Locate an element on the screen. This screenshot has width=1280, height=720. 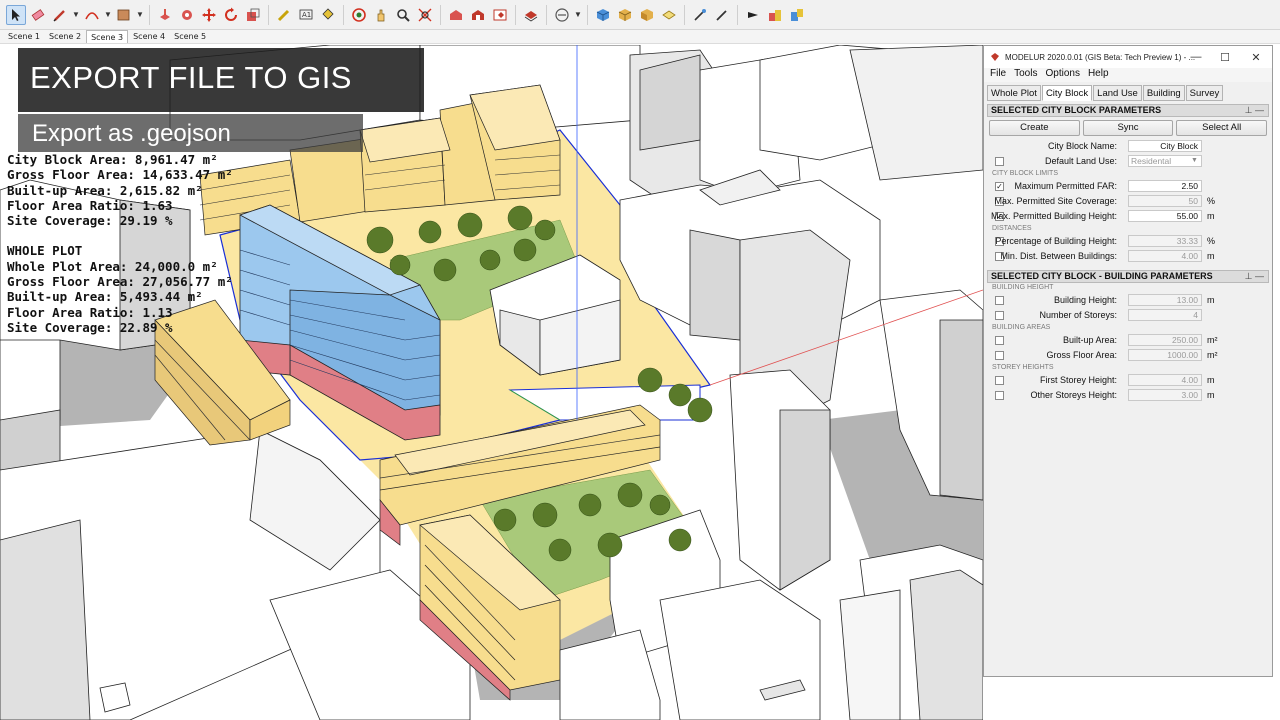
far-input: 2.50 is located at coordinates (1165, 186).